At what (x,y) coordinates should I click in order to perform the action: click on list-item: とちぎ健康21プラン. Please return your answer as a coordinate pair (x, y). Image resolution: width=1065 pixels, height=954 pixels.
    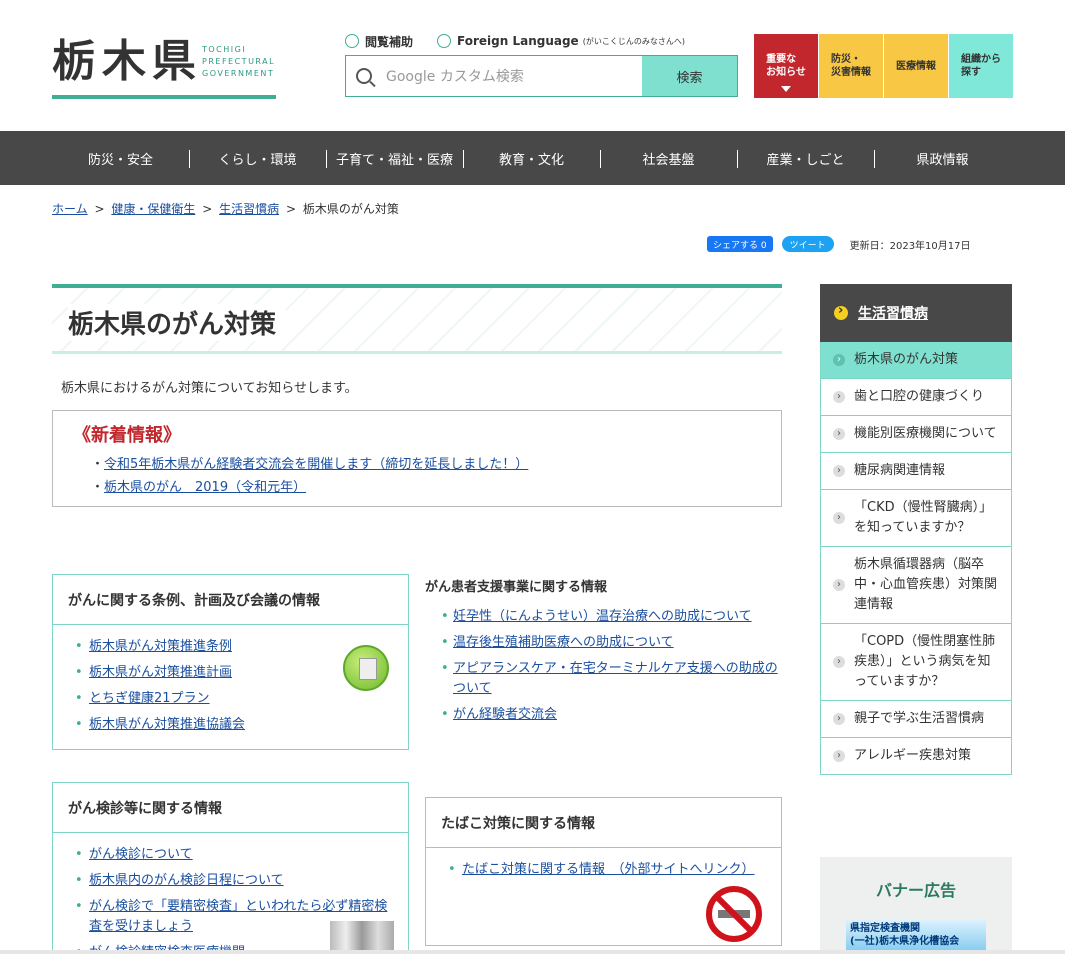
    Looking at the image, I should click on (241, 699).